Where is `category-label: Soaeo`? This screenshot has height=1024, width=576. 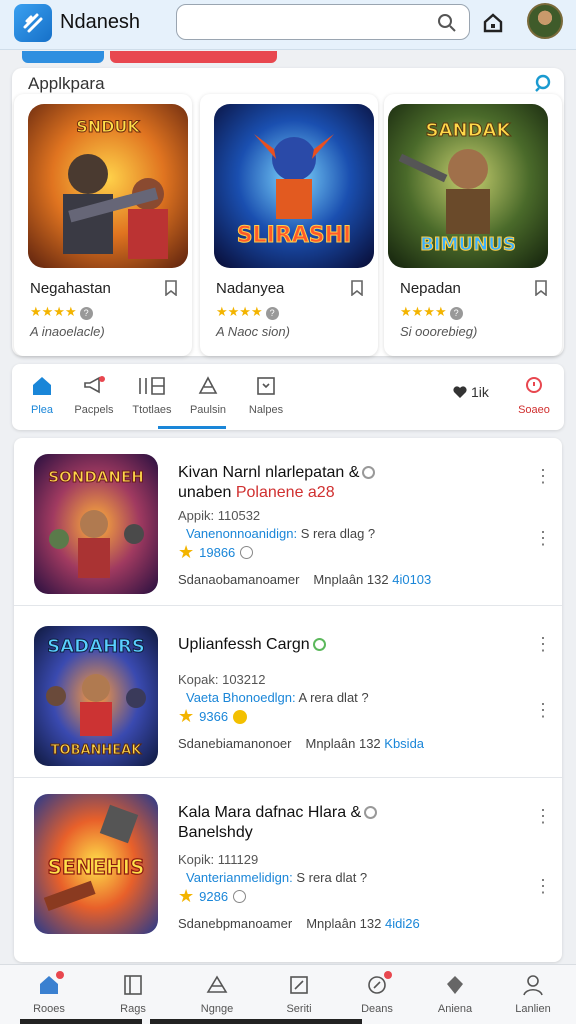 category-label: Soaeo is located at coordinates (534, 410).